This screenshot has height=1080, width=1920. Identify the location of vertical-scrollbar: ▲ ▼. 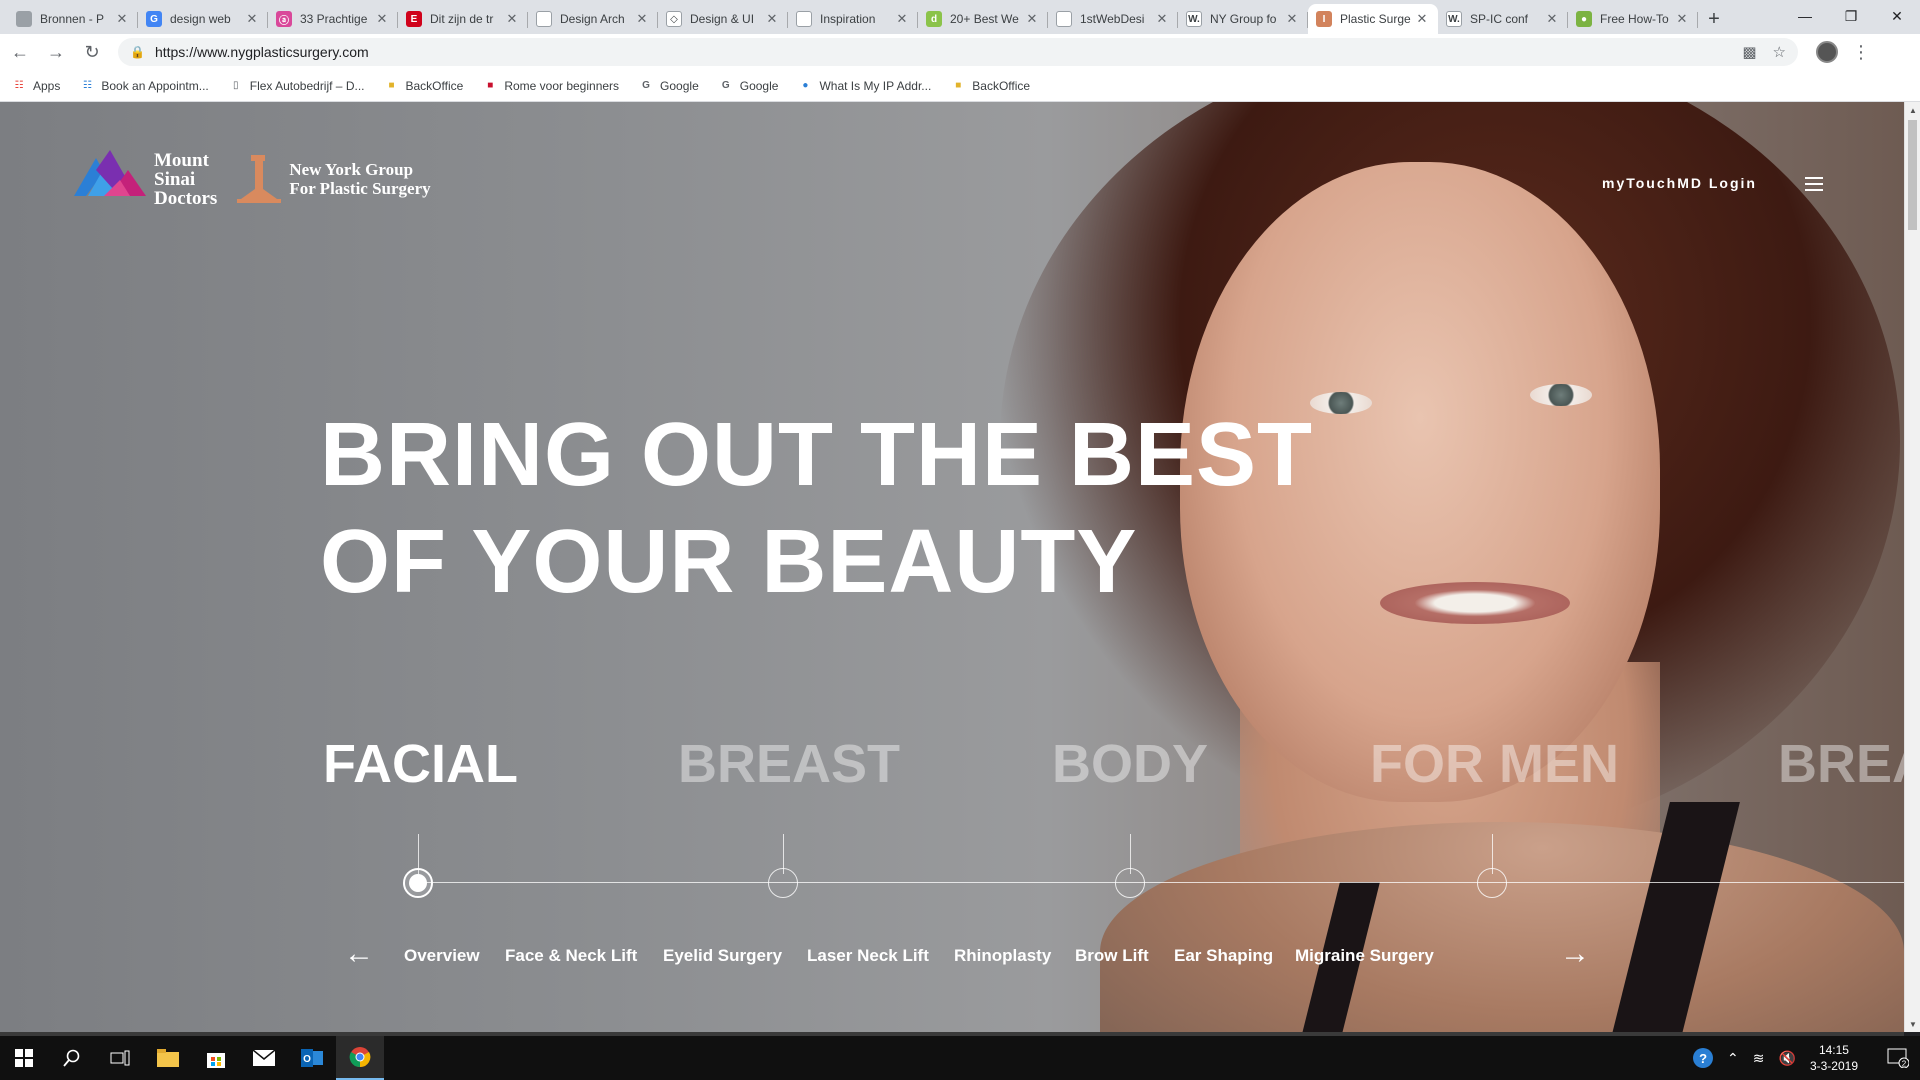
(1912, 567).